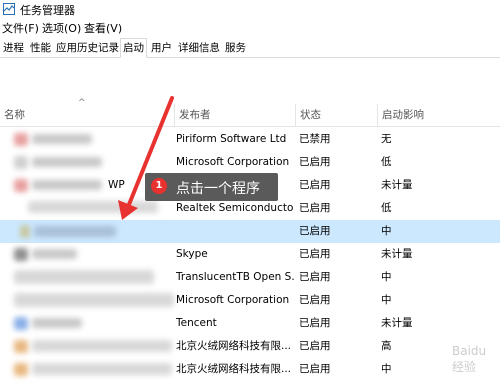 The width and height of the screenshot is (500, 386). Describe the element at coordinates (250, 48) in the screenshot. I see `tab-bar: 进程 性能 应用历史记录 启动 用户 详细信息 服务` at that location.